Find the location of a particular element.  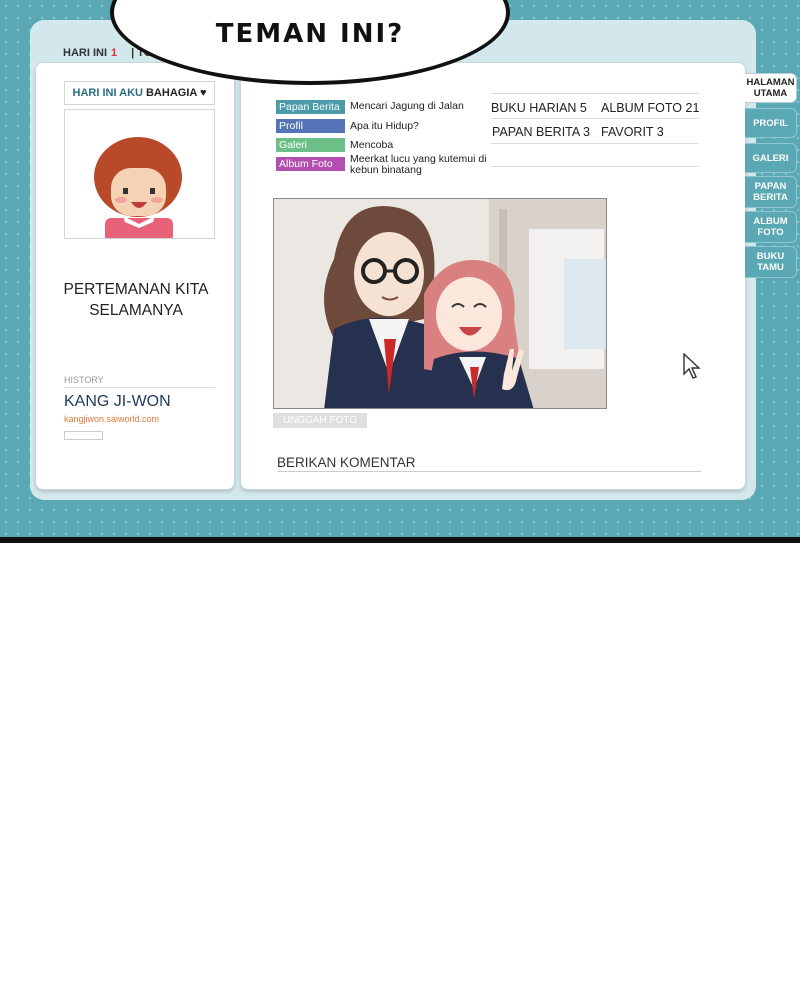

news-item: Papan Berita is located at coordinates (310, 107).